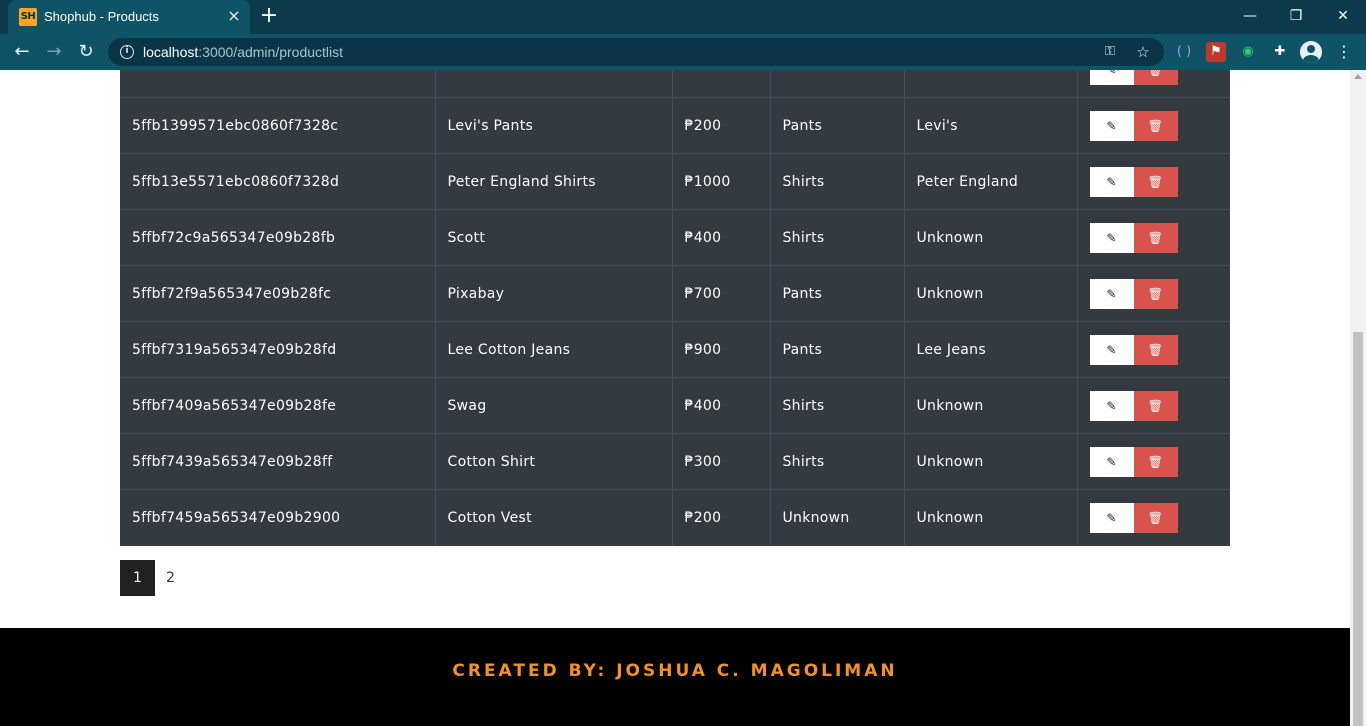 Image resolution: width=1366 pixels, height=726 pixels. Describe the element at coordinates (1344, 52) in the screenshot. I see `menu-kebab-icon: ⋮` at that location.